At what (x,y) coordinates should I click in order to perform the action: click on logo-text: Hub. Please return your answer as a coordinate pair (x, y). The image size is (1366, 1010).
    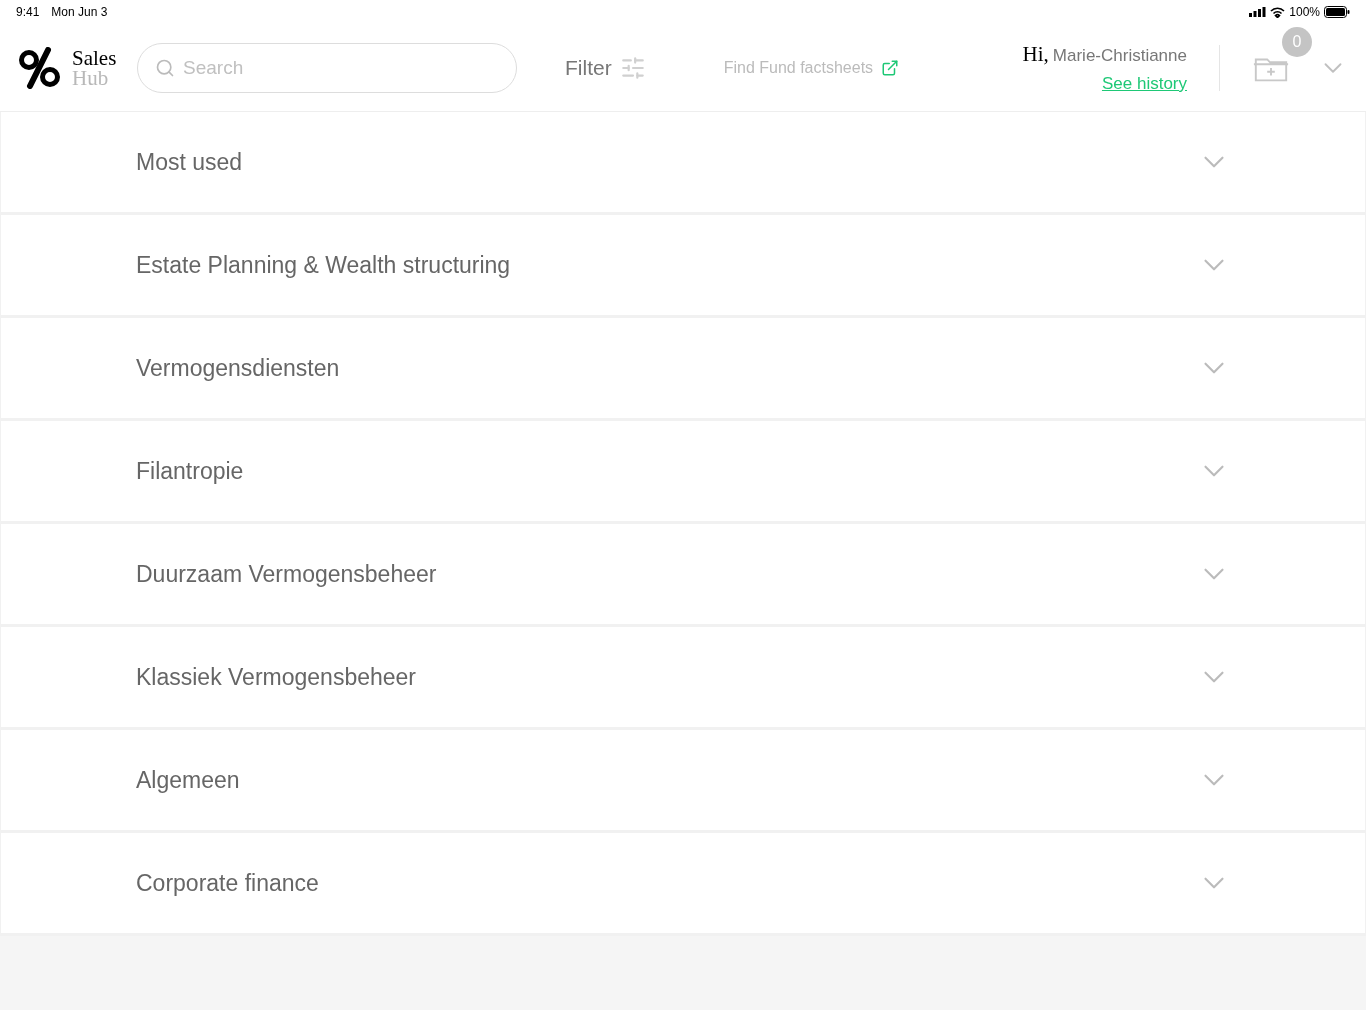
    Looking at the image, I should click on (91, 77).